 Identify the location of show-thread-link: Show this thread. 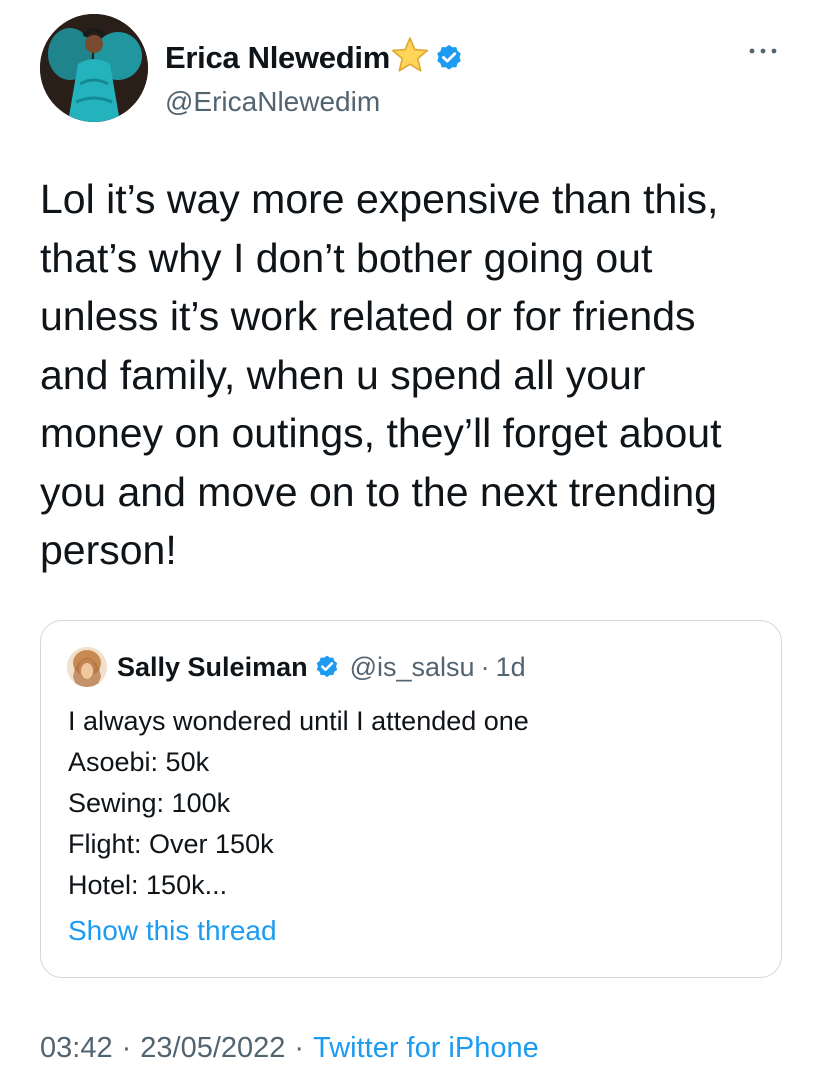
(172, 931).